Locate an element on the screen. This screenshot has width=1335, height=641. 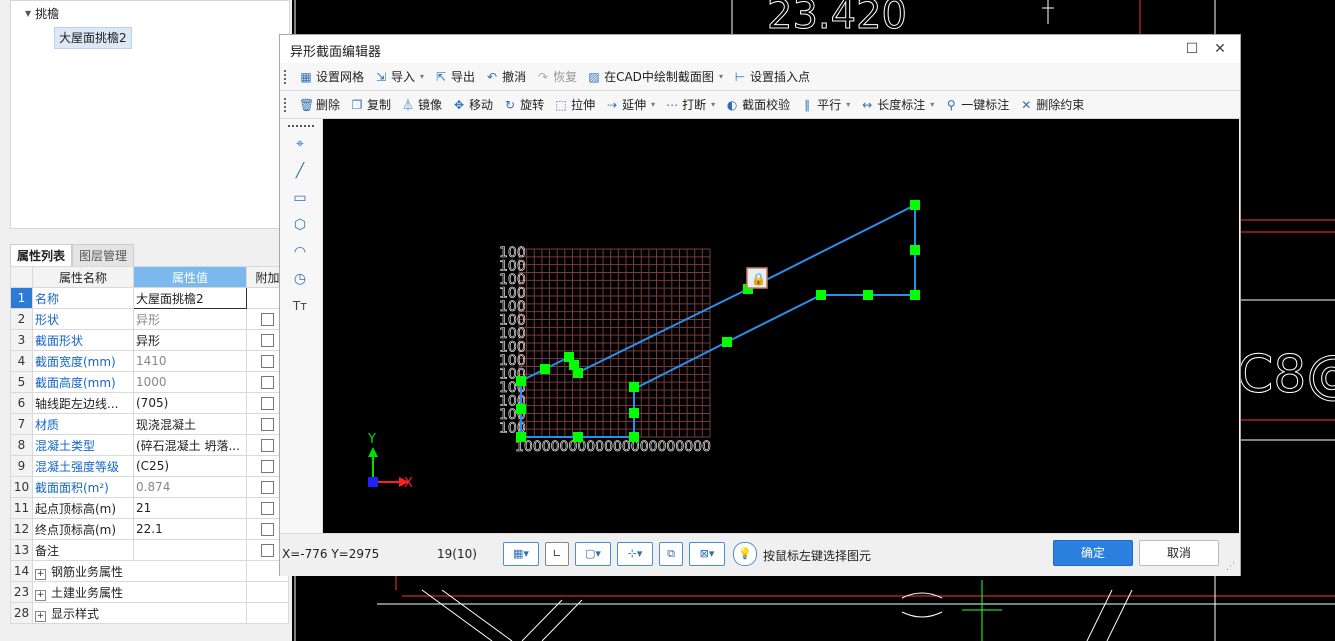
stretch-button: ⬚ 拉伸 is located at coordinates (574, 105).